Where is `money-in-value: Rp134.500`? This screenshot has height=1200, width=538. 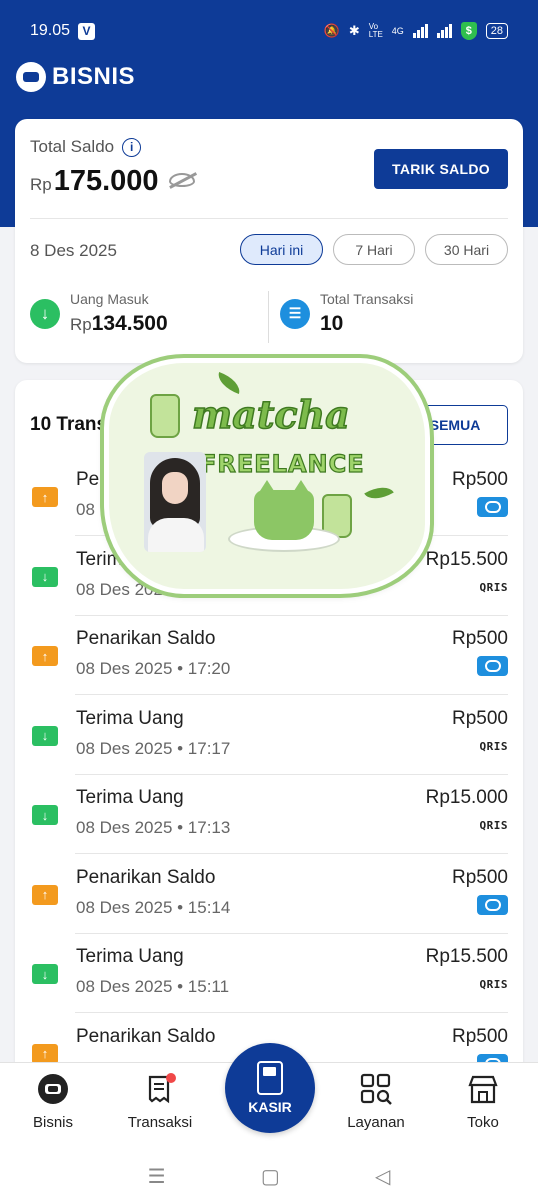 money-in-value: Rp134.500 is located at coordinates (119, 324).